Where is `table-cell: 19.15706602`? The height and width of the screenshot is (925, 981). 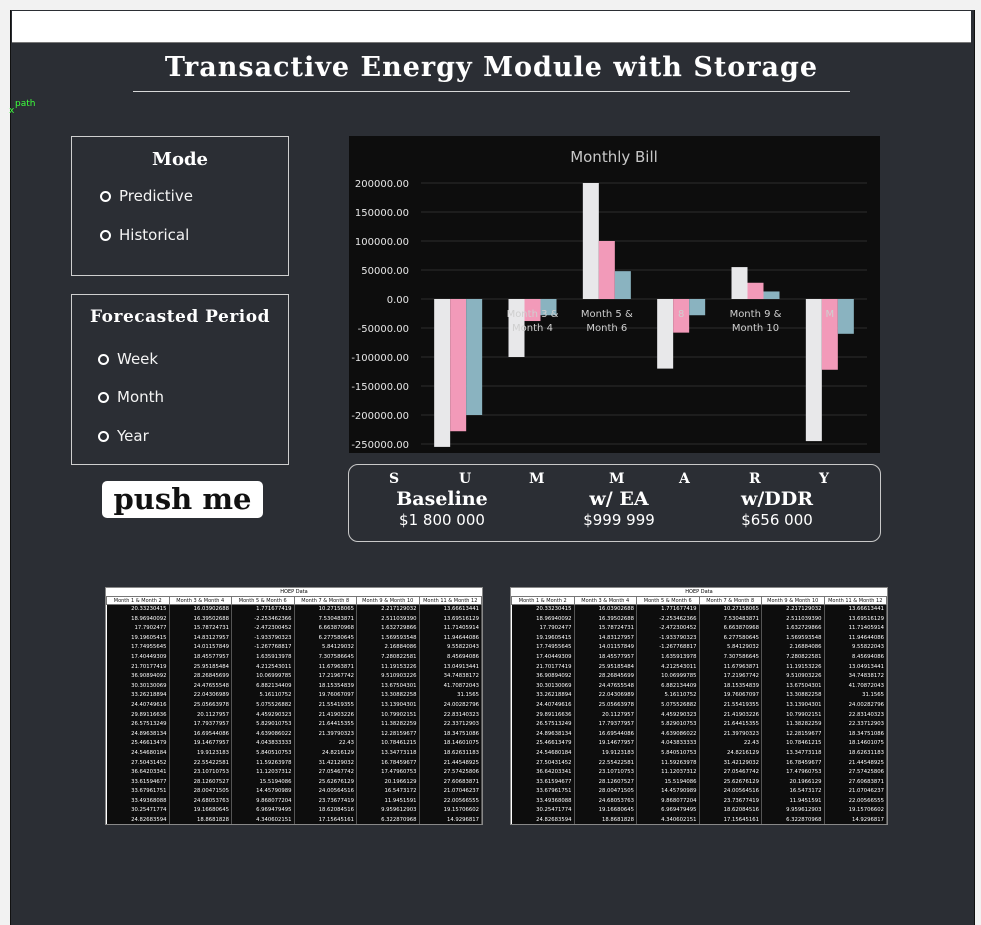
table-cell: 19.15706602 is located at coordinates (450, 811).